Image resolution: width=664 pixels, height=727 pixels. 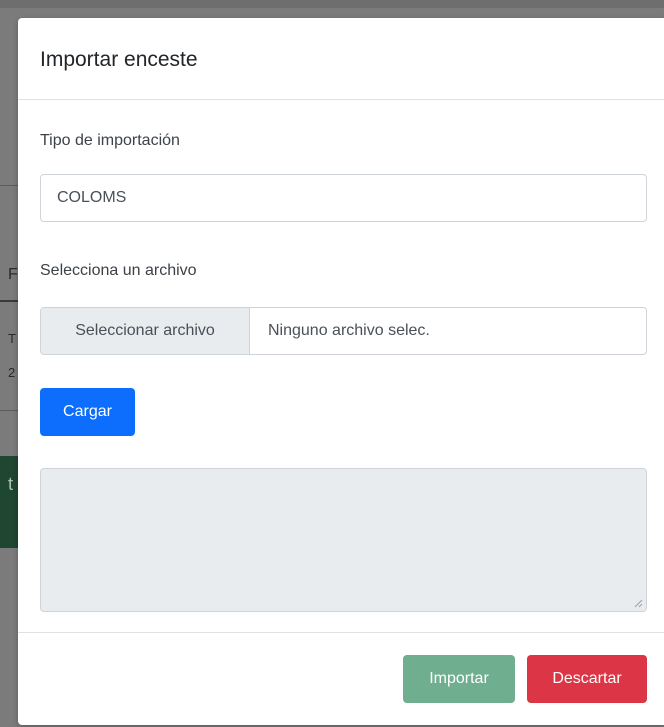 What do you see at coordinates (349, 330) in the screenshot?
I see `selected-file-name: Ninguno archivo selec.` at bounding box center [349, 330].